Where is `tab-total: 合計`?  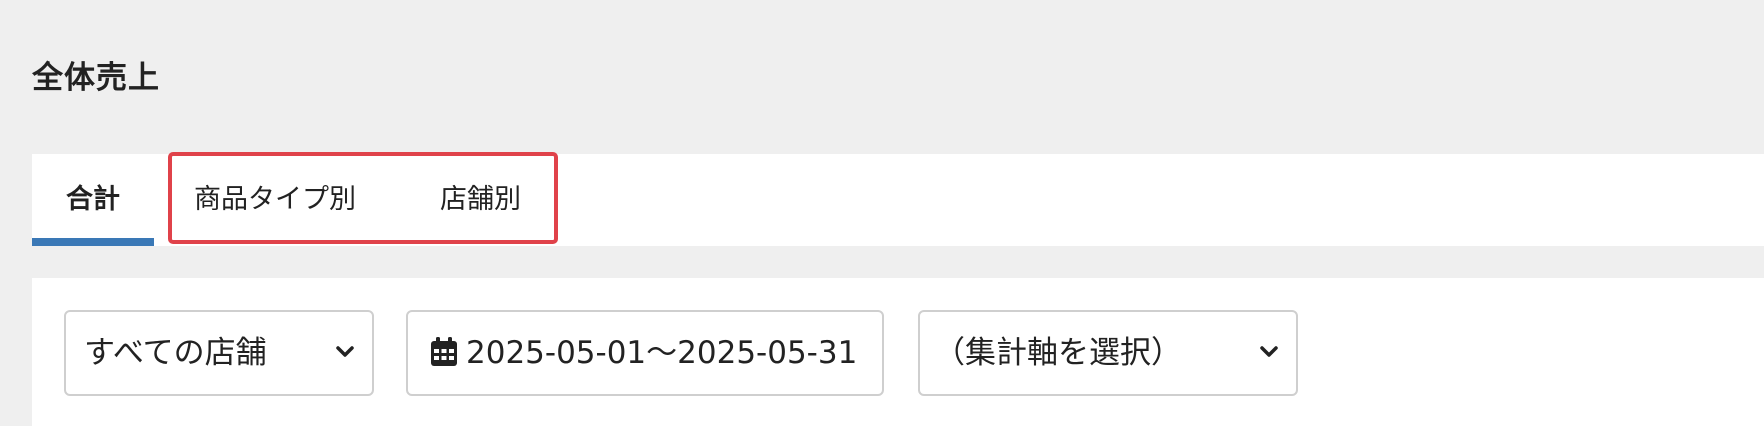 tab-total: 合計 is located at coordinates (93, 200).